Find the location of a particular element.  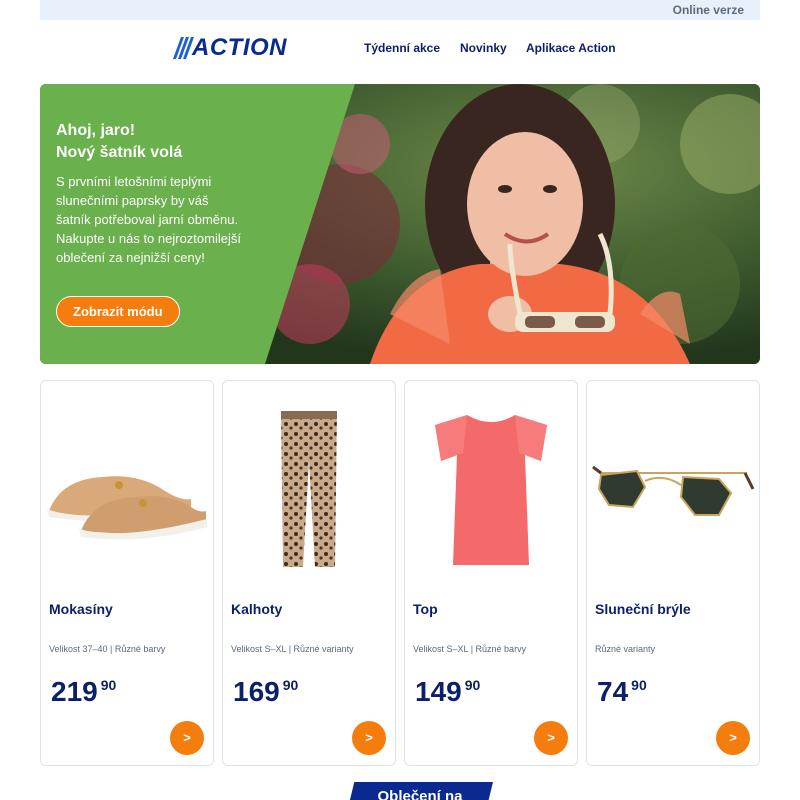

top-image is located at coordinates (491, 490).